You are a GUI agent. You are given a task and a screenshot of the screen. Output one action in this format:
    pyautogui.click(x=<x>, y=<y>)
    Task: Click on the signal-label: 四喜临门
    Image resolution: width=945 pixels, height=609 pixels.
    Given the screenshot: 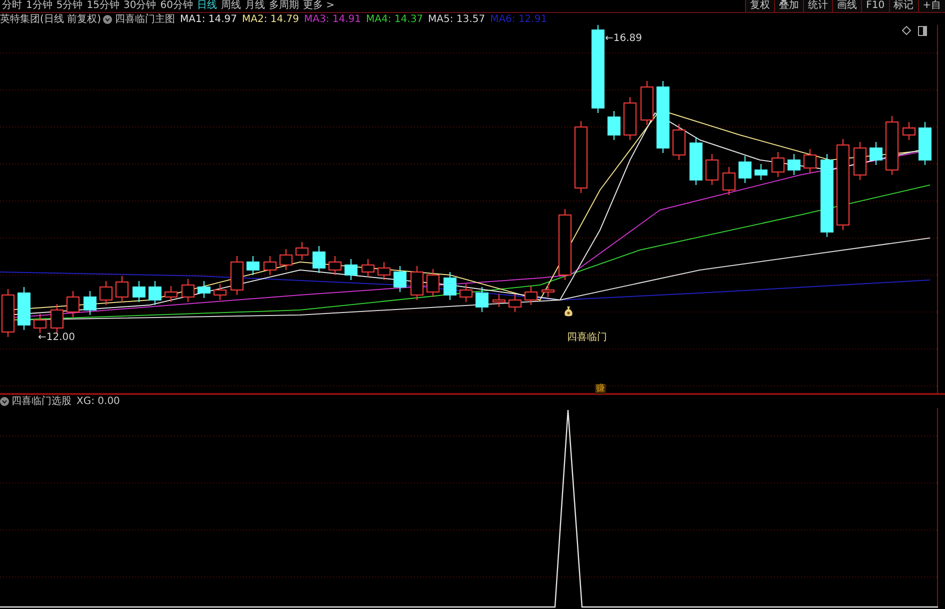 What is the action you would take?
    pyautogui.click(x=587, y=338)
    